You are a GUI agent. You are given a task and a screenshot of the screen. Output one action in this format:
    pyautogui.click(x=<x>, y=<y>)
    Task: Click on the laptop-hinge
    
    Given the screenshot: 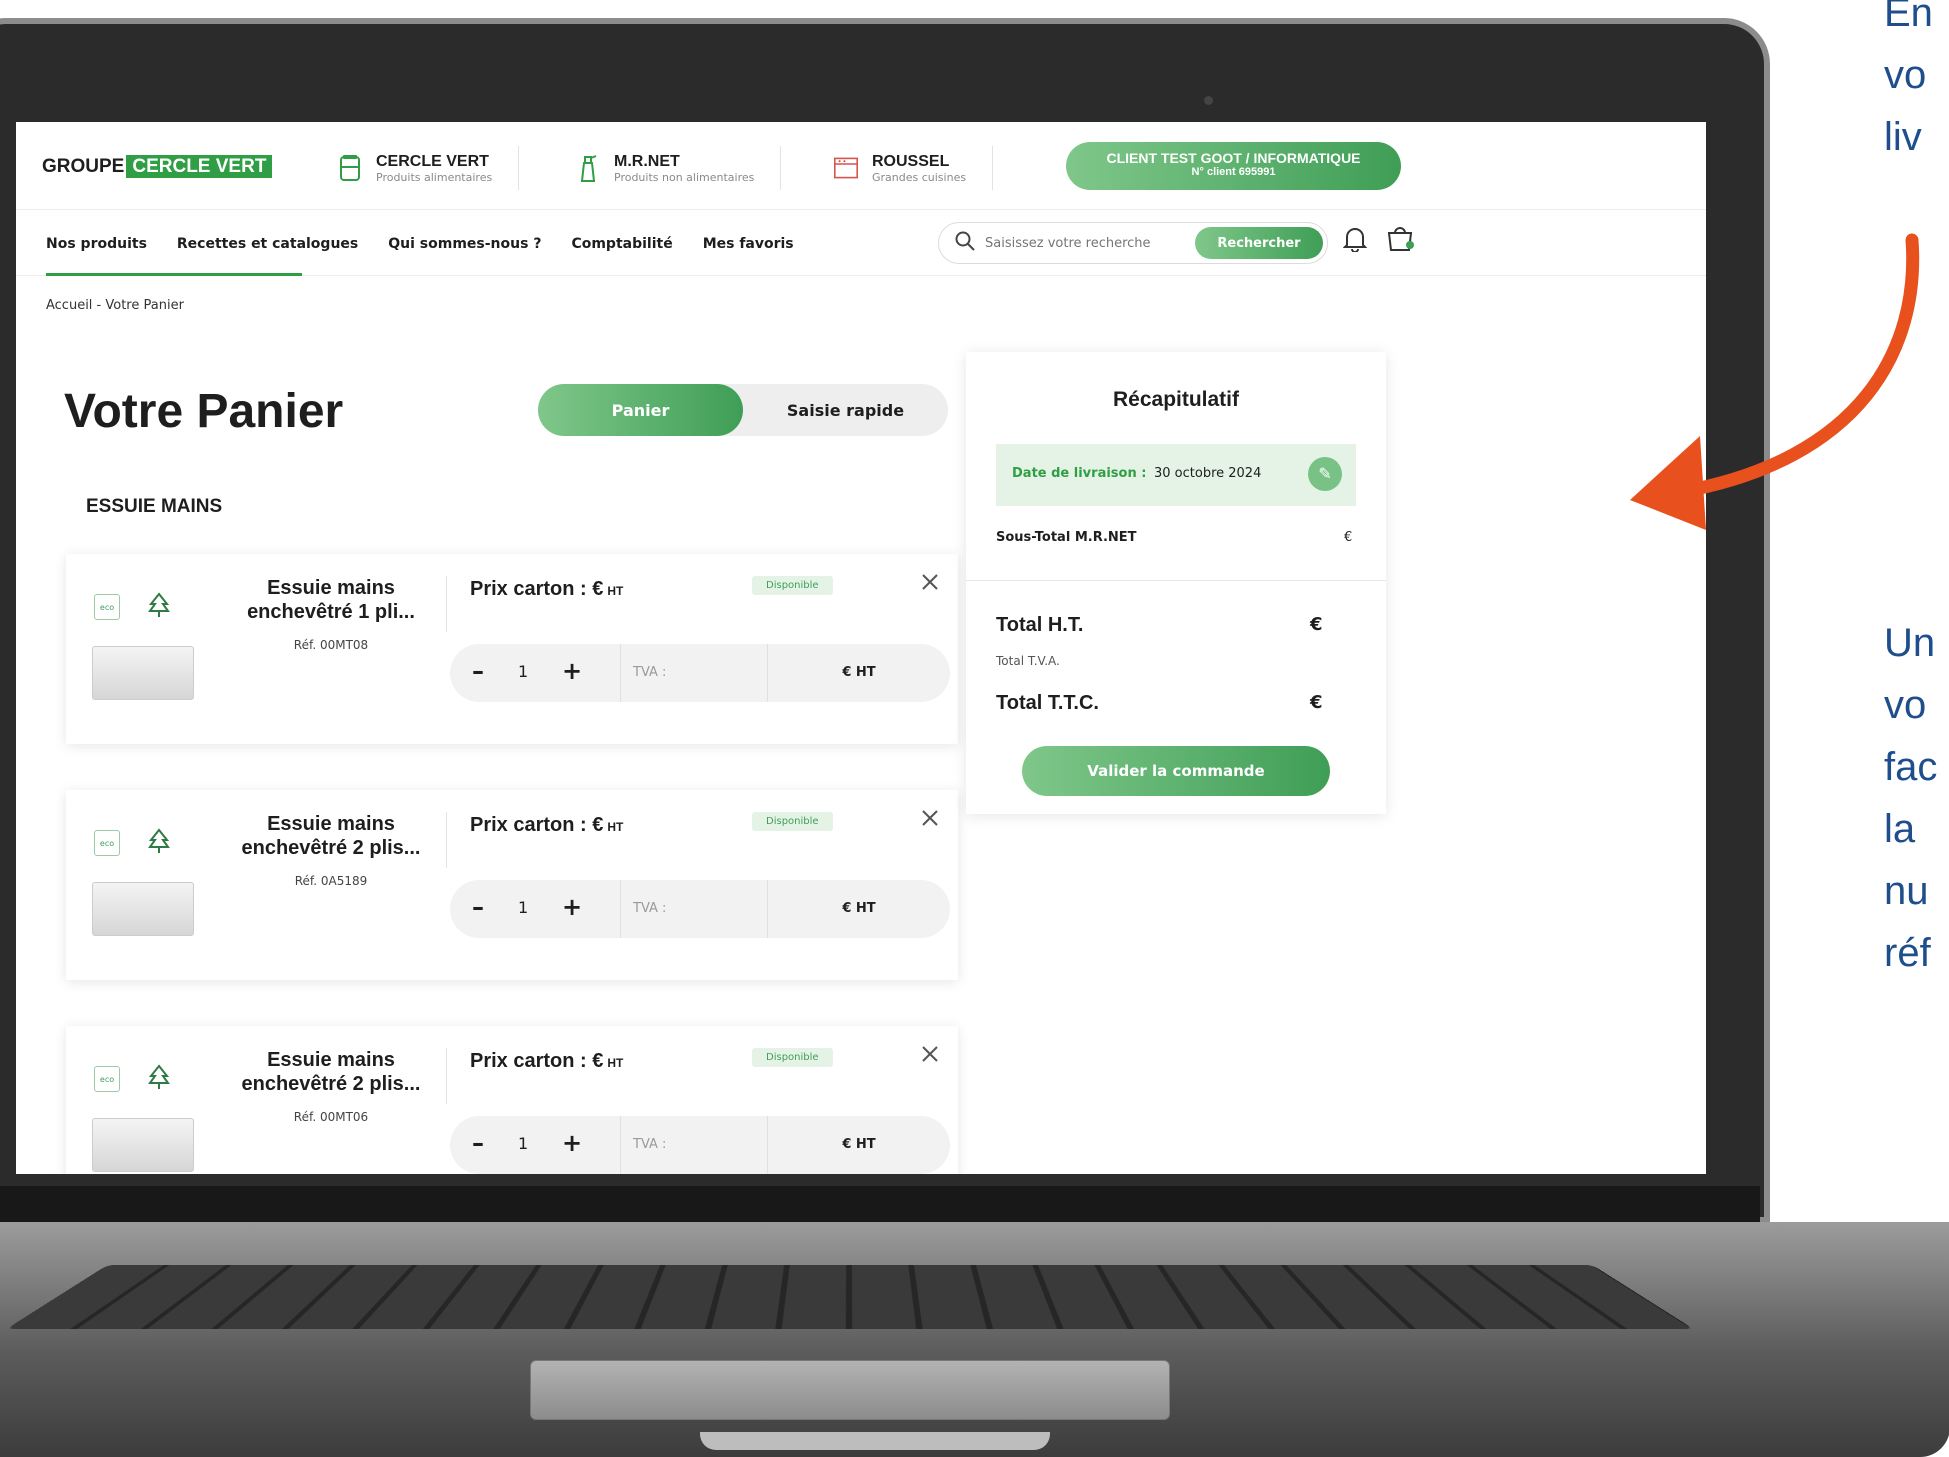 What is the action you would take?
    pyautogui.click(x=880, y=1204)
    